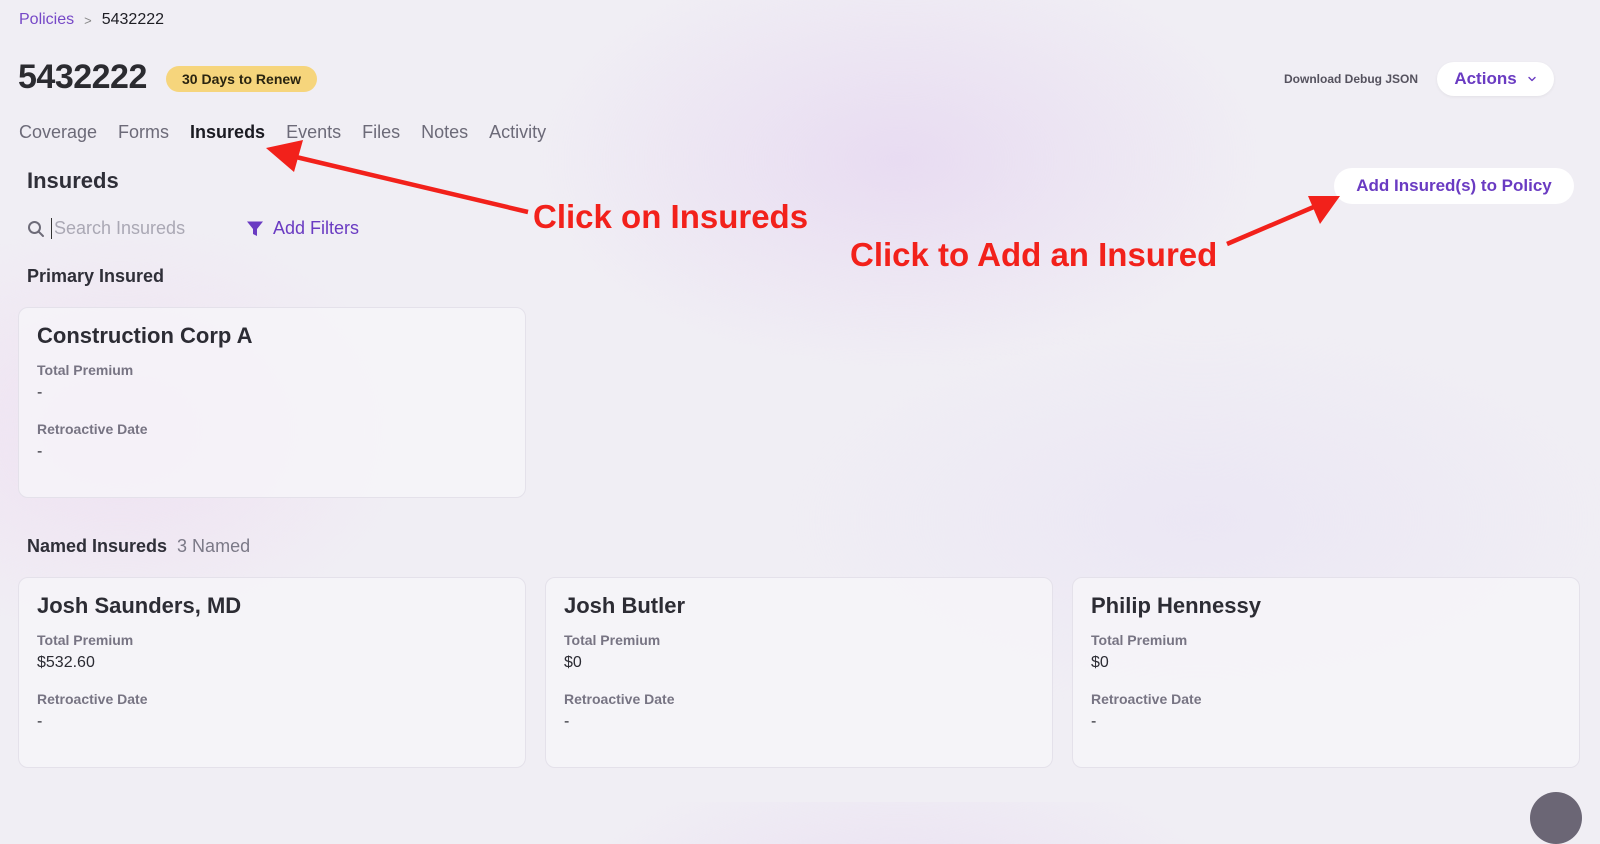  I want to click on help-chat-bubble, so click(1556, 818).